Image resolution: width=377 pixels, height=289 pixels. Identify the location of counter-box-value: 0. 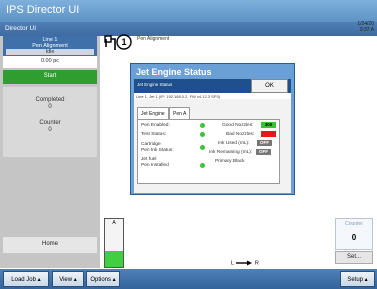
(354, 237).